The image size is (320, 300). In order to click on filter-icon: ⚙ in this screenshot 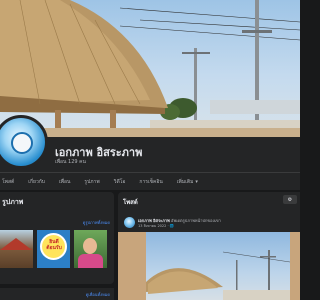, I will do `click(290, 199)`.